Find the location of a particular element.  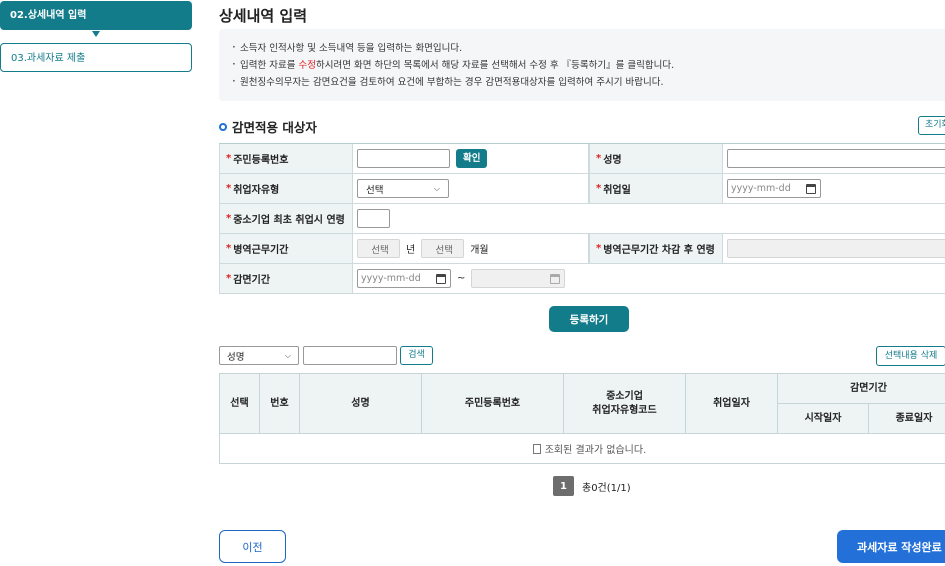

confirm-button: 확인 is located at coordinates (472, 158).